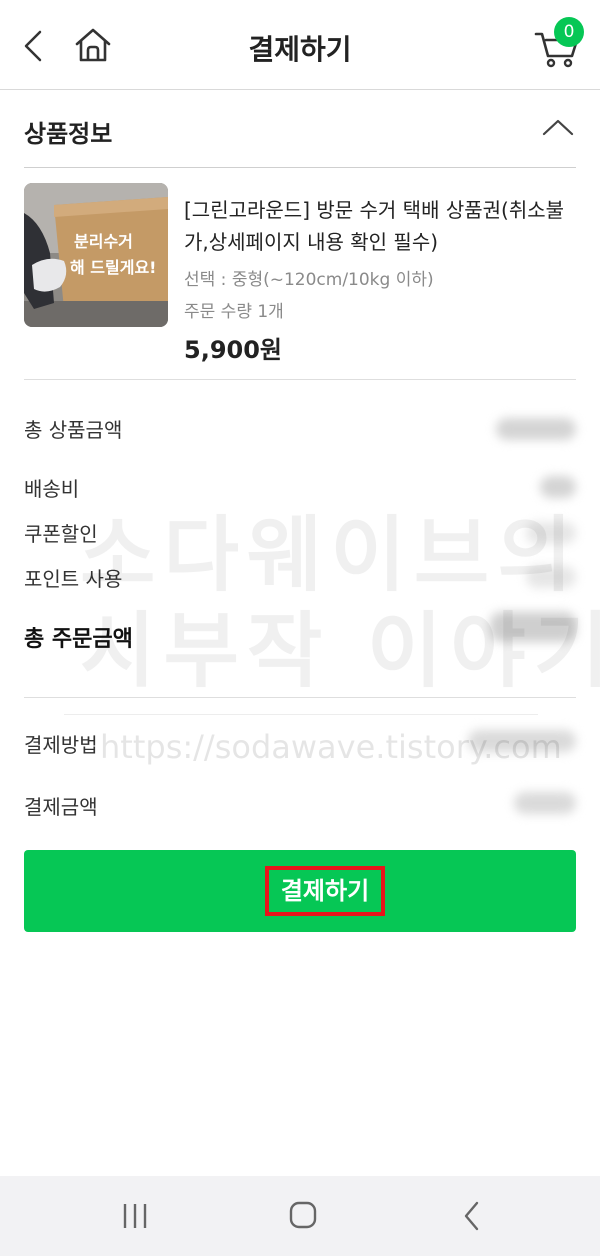 The width and height of the screenshot is (600, 1256). What do you see at coordinates (73, 579) in the screenshot?
I see `points-used-label: 포인트 사용` at bounding box center [73, 579].